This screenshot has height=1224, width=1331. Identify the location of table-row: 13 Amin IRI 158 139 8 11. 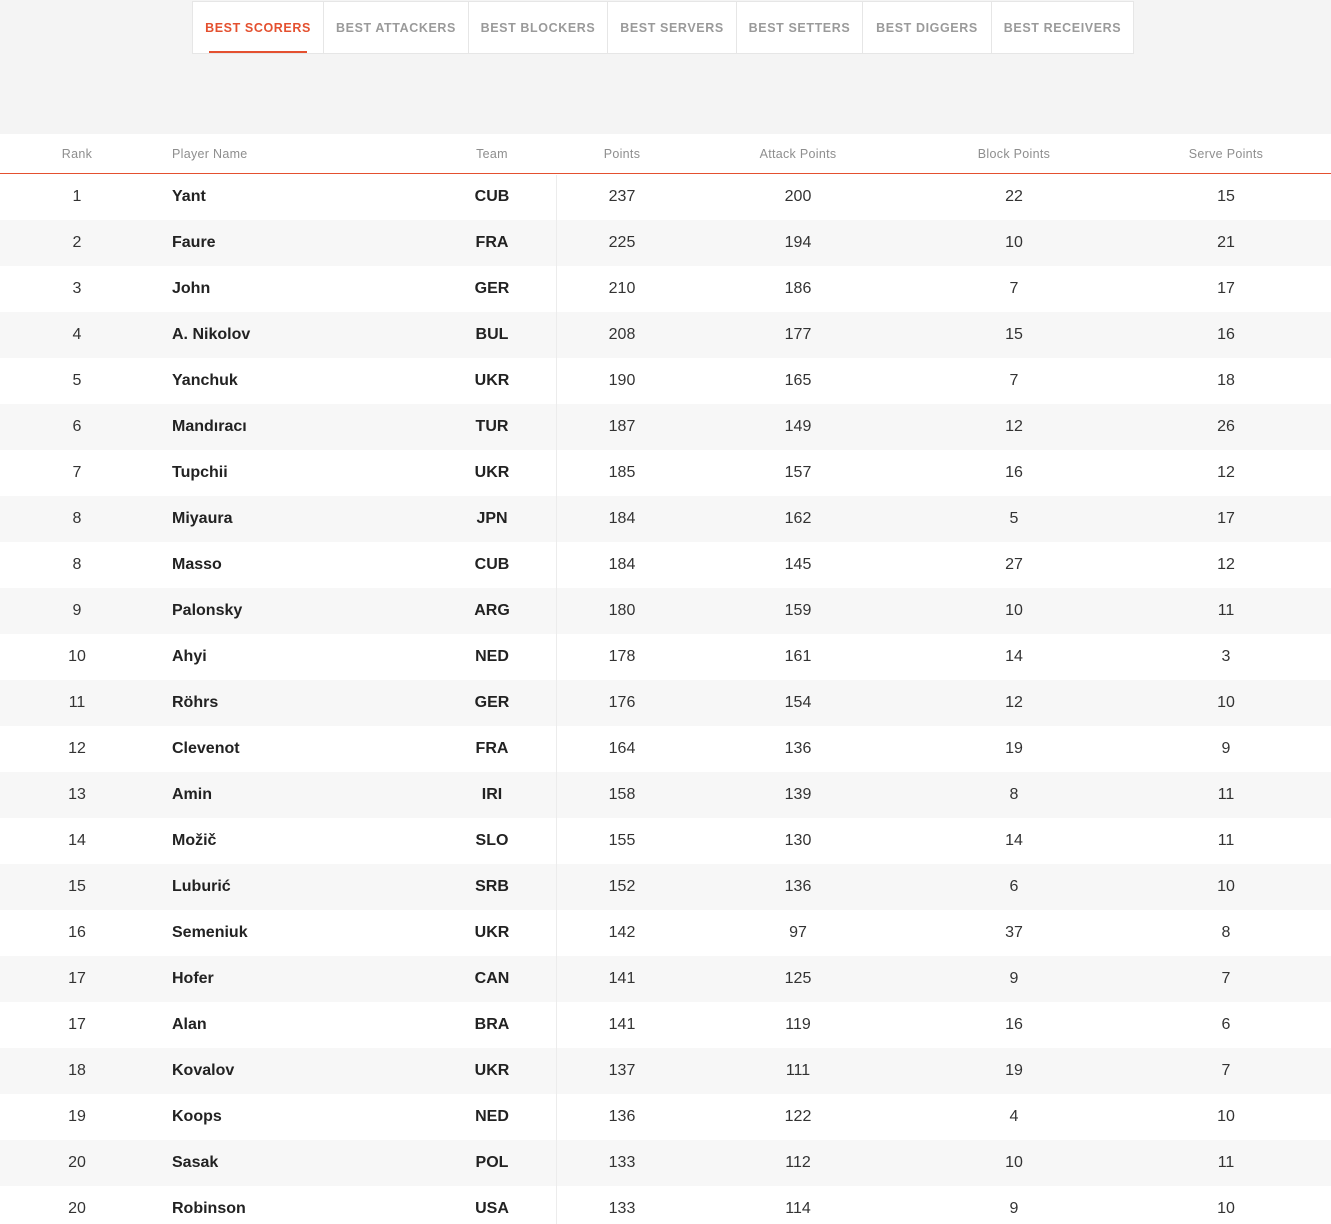
(665, 795).